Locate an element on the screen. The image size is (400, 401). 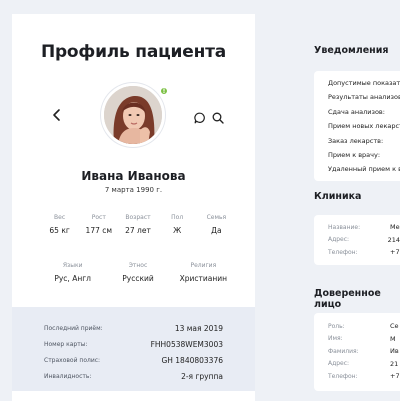
stat-value-weight: 65 кг is located at coordinates (59, 230).